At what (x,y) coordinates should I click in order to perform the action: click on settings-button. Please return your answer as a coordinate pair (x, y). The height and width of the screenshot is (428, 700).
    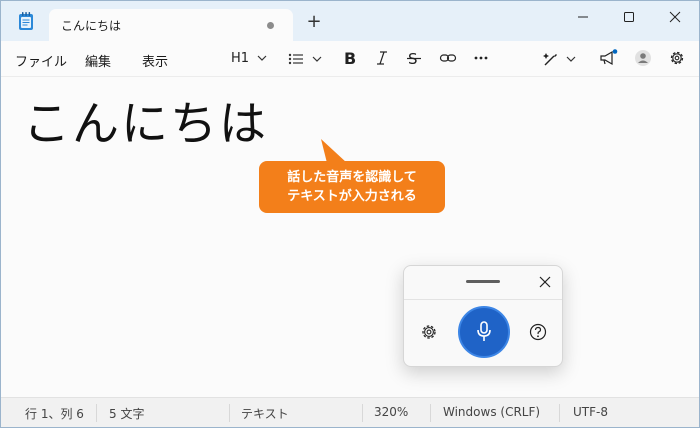
    Looking at the image, I should click on (677, 59).